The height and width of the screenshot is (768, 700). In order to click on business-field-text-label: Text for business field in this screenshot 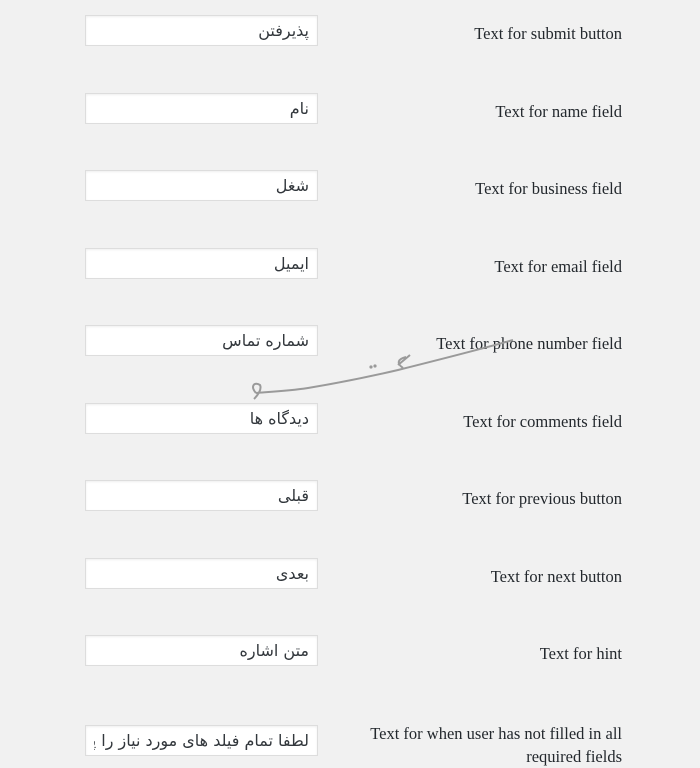, I will do `click(548, 188)`.